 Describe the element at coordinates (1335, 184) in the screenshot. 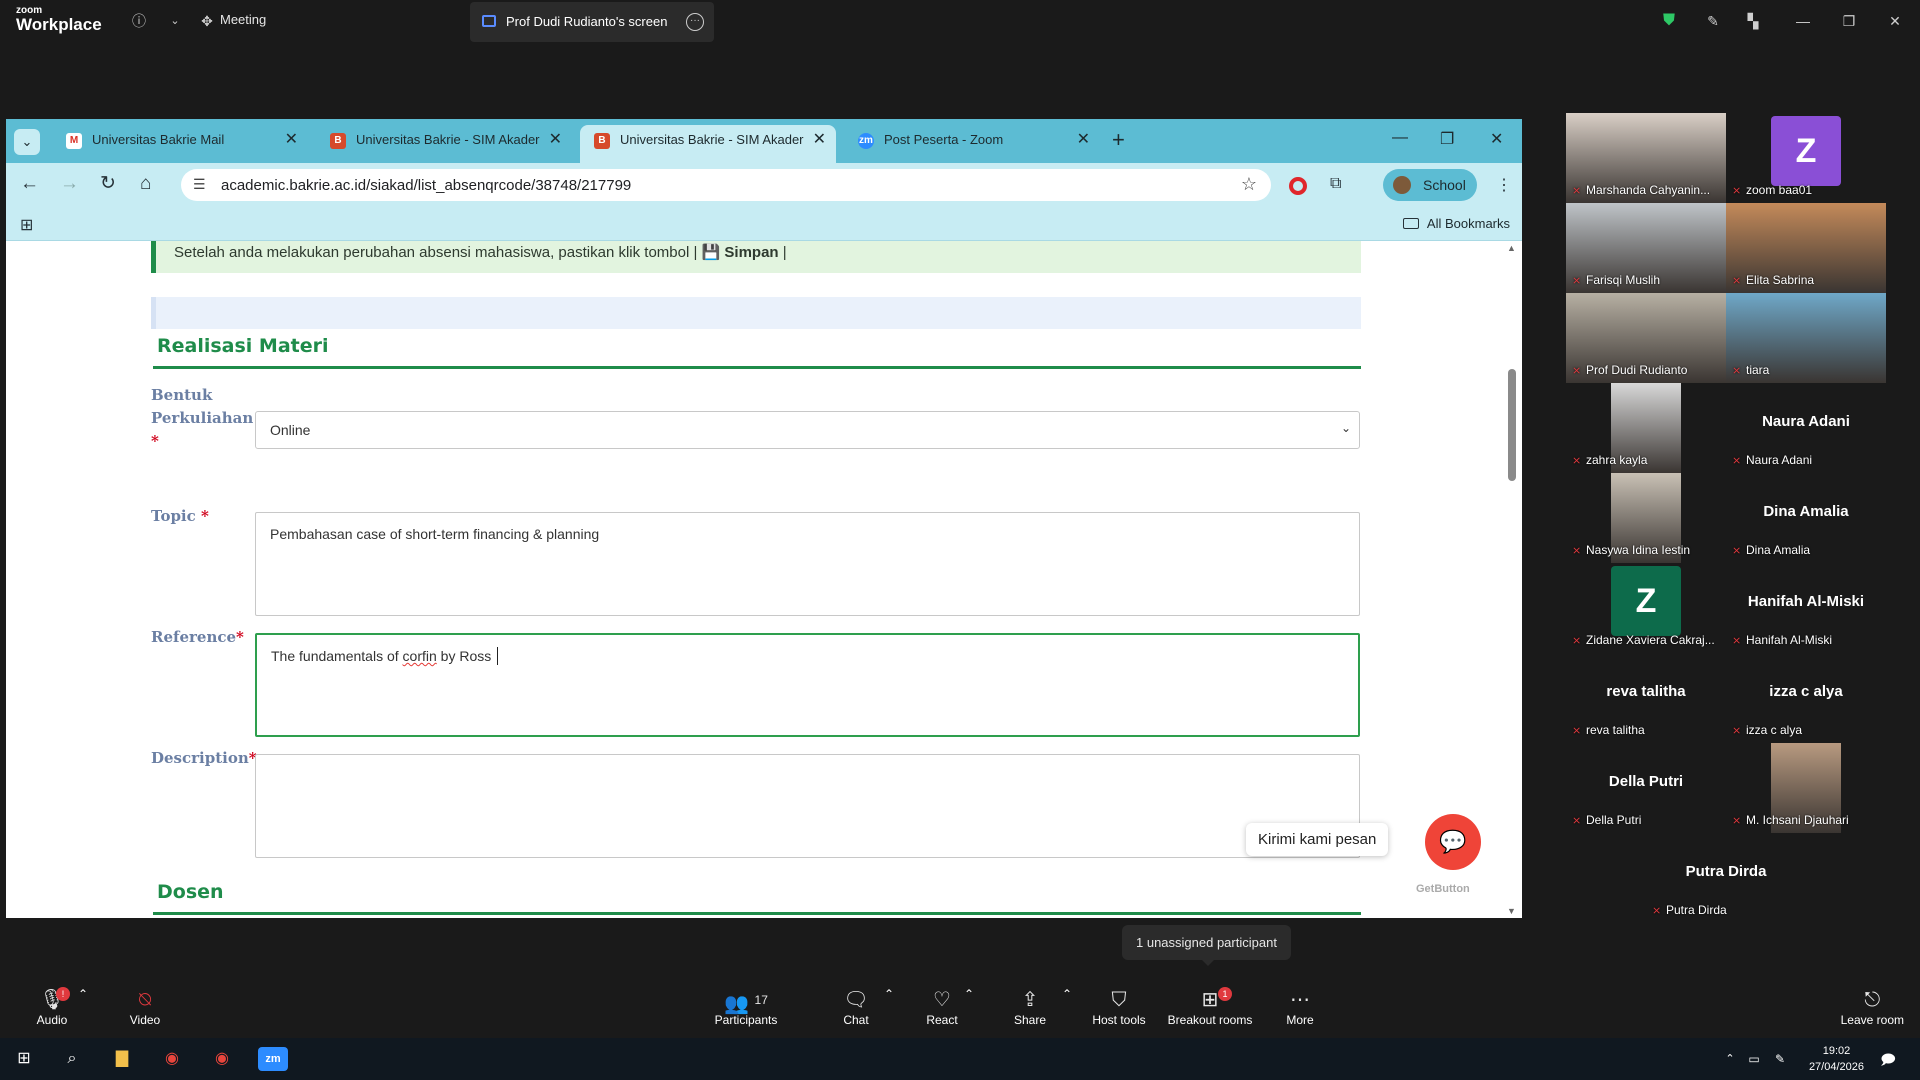

I see `extensions-puzzle-icon: ⧉` at that location.